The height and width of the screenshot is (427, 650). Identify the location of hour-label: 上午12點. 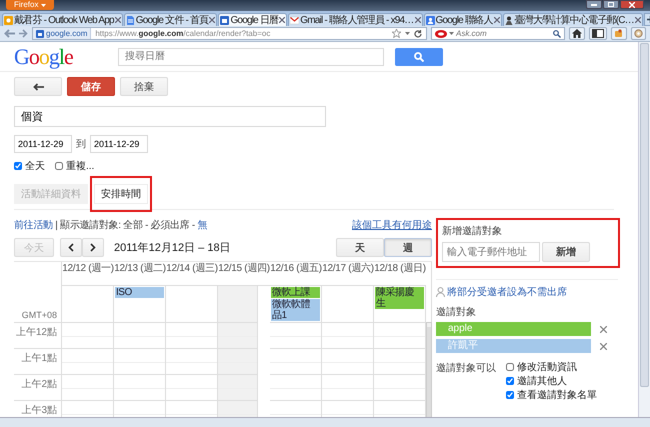
(36, 333).